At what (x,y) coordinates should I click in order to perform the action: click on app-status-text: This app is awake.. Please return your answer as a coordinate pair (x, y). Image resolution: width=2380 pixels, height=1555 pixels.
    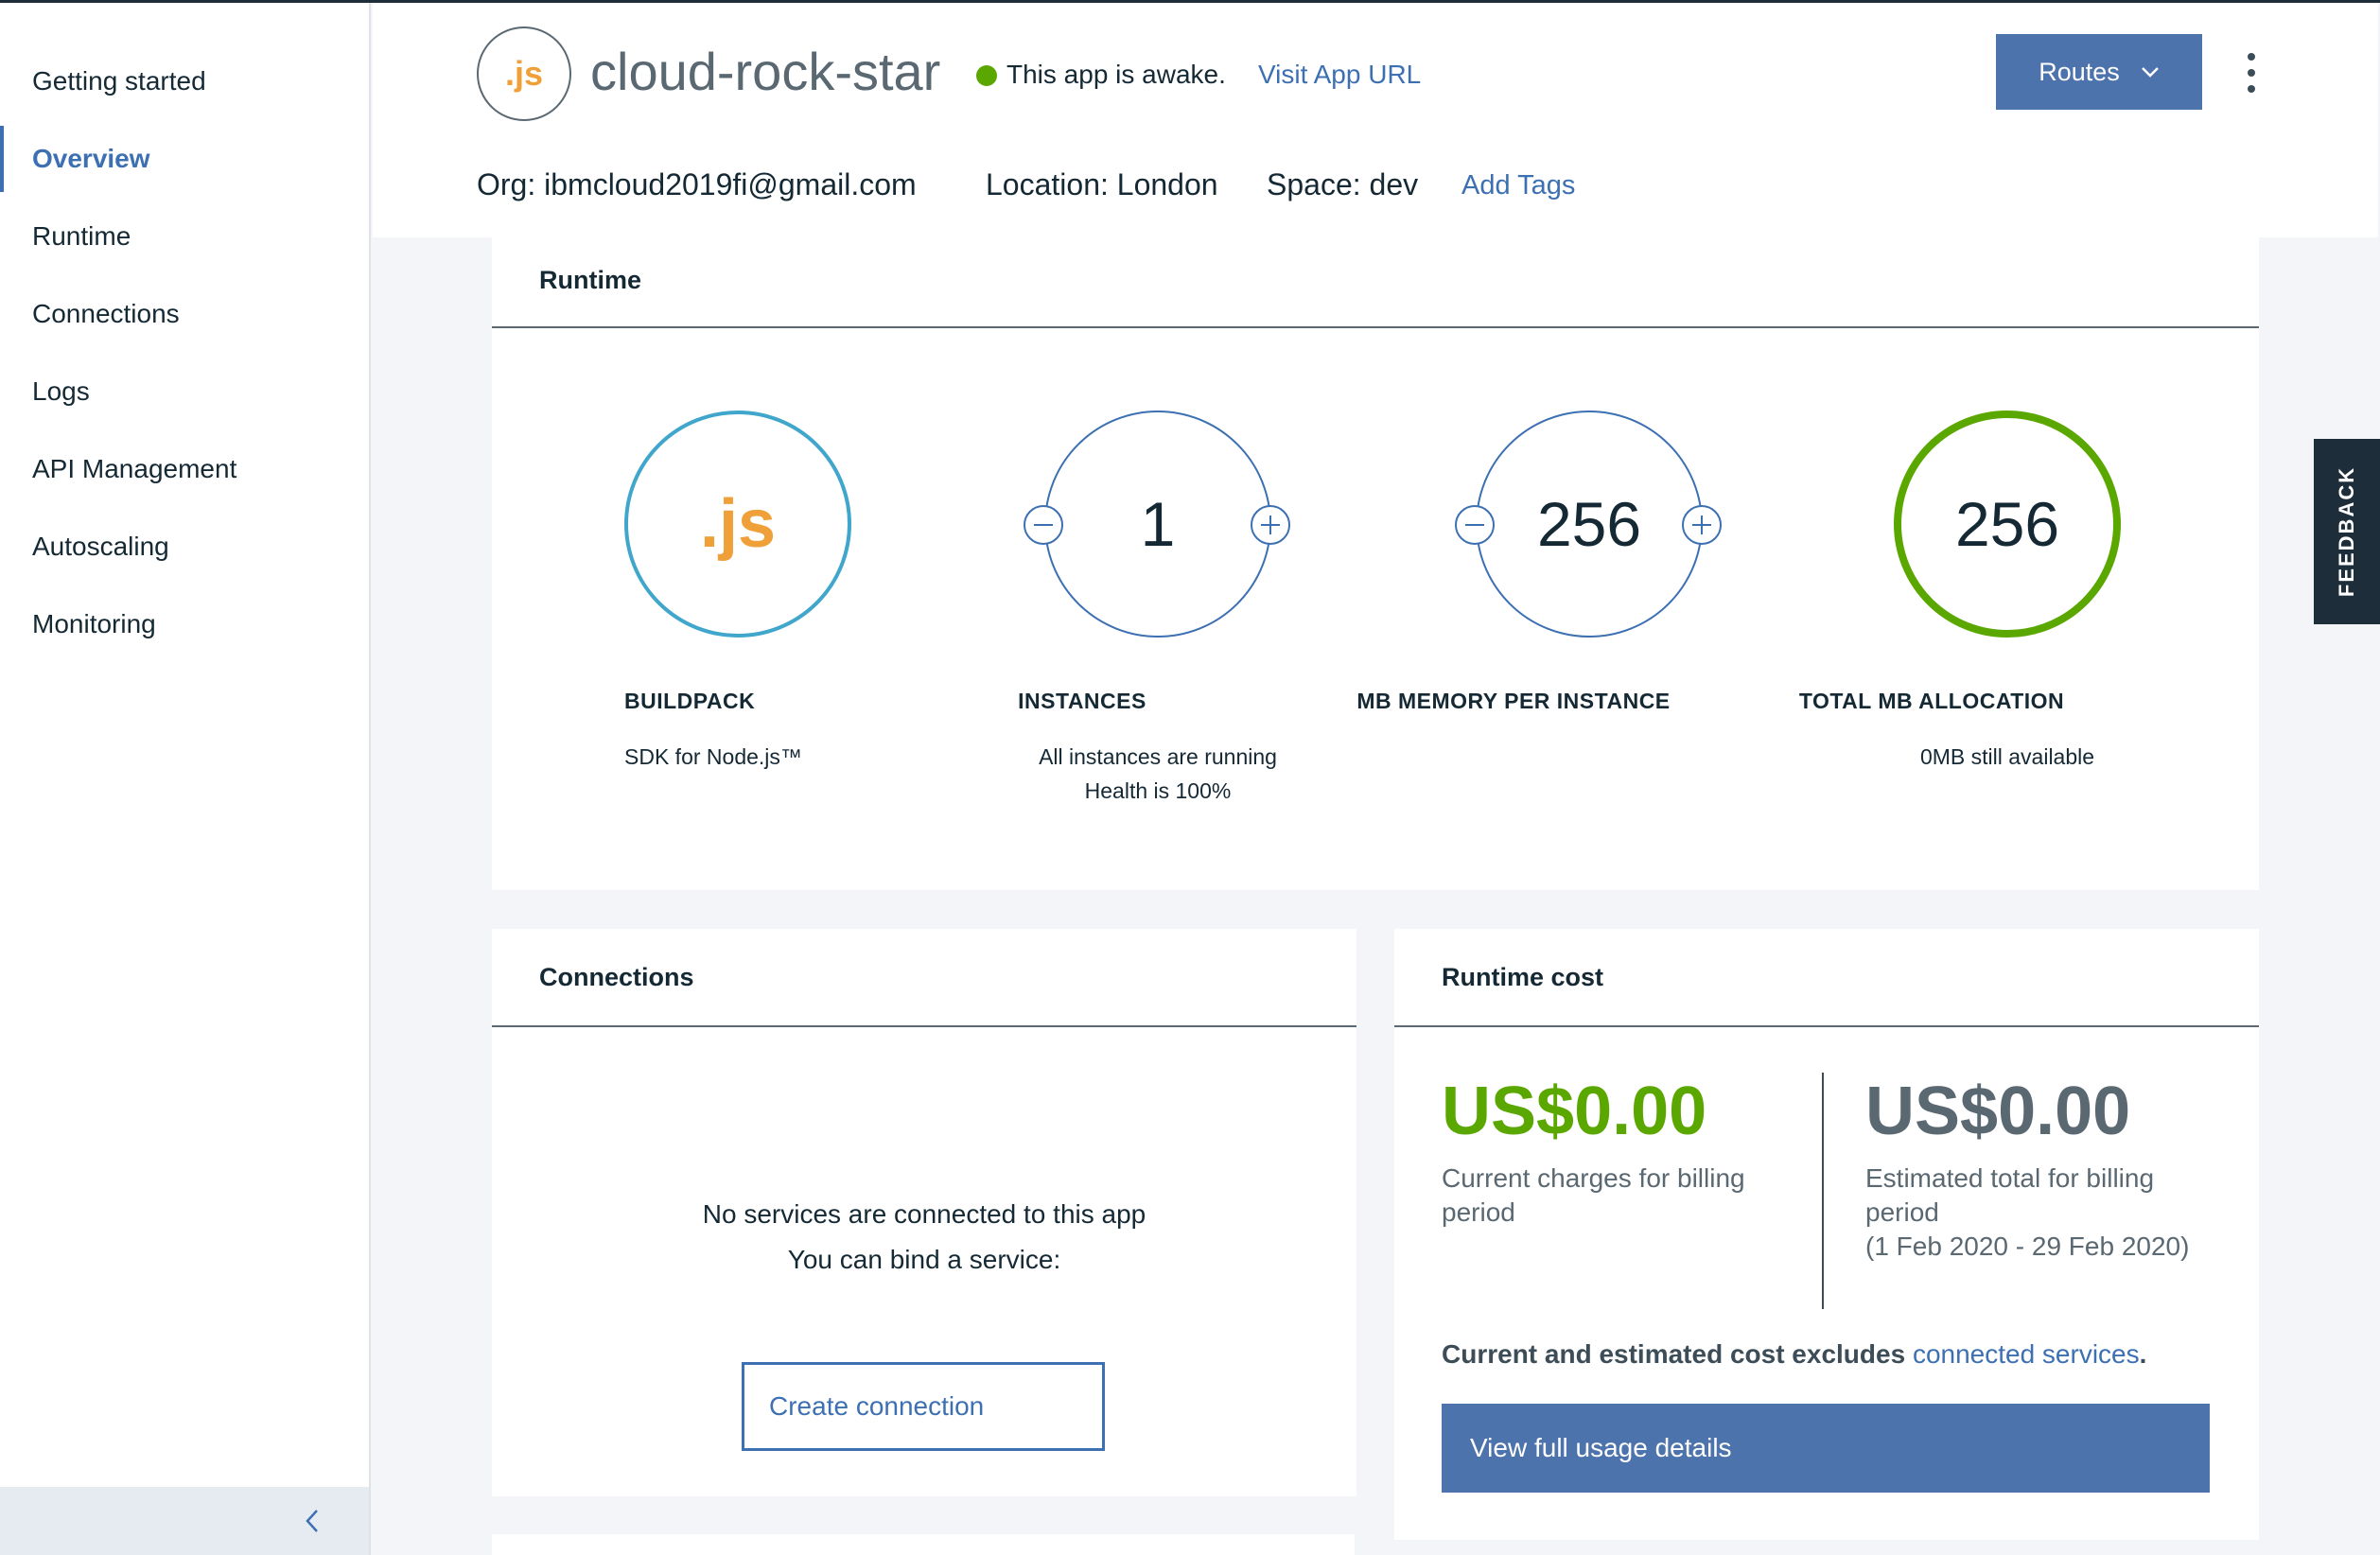
    Looking at the image, I should click on (1116, 74).